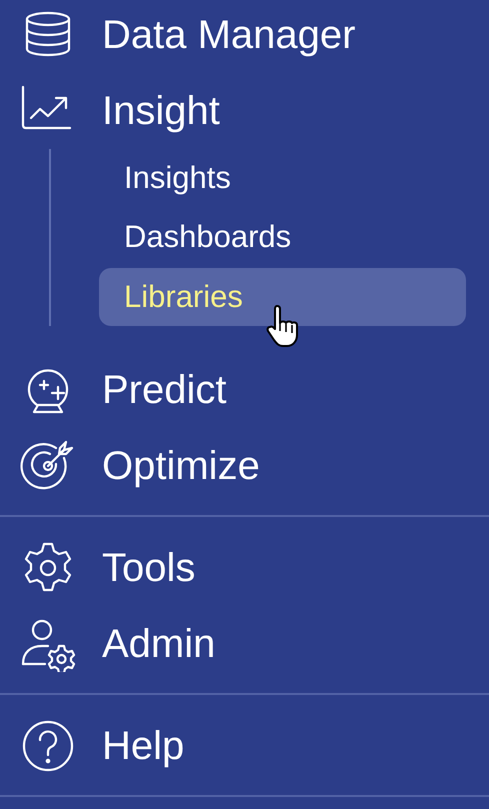 The image size is (489, 809). Describe the element at coordinates (48, 746) in the screenshot. I see `help-icon` at that location.